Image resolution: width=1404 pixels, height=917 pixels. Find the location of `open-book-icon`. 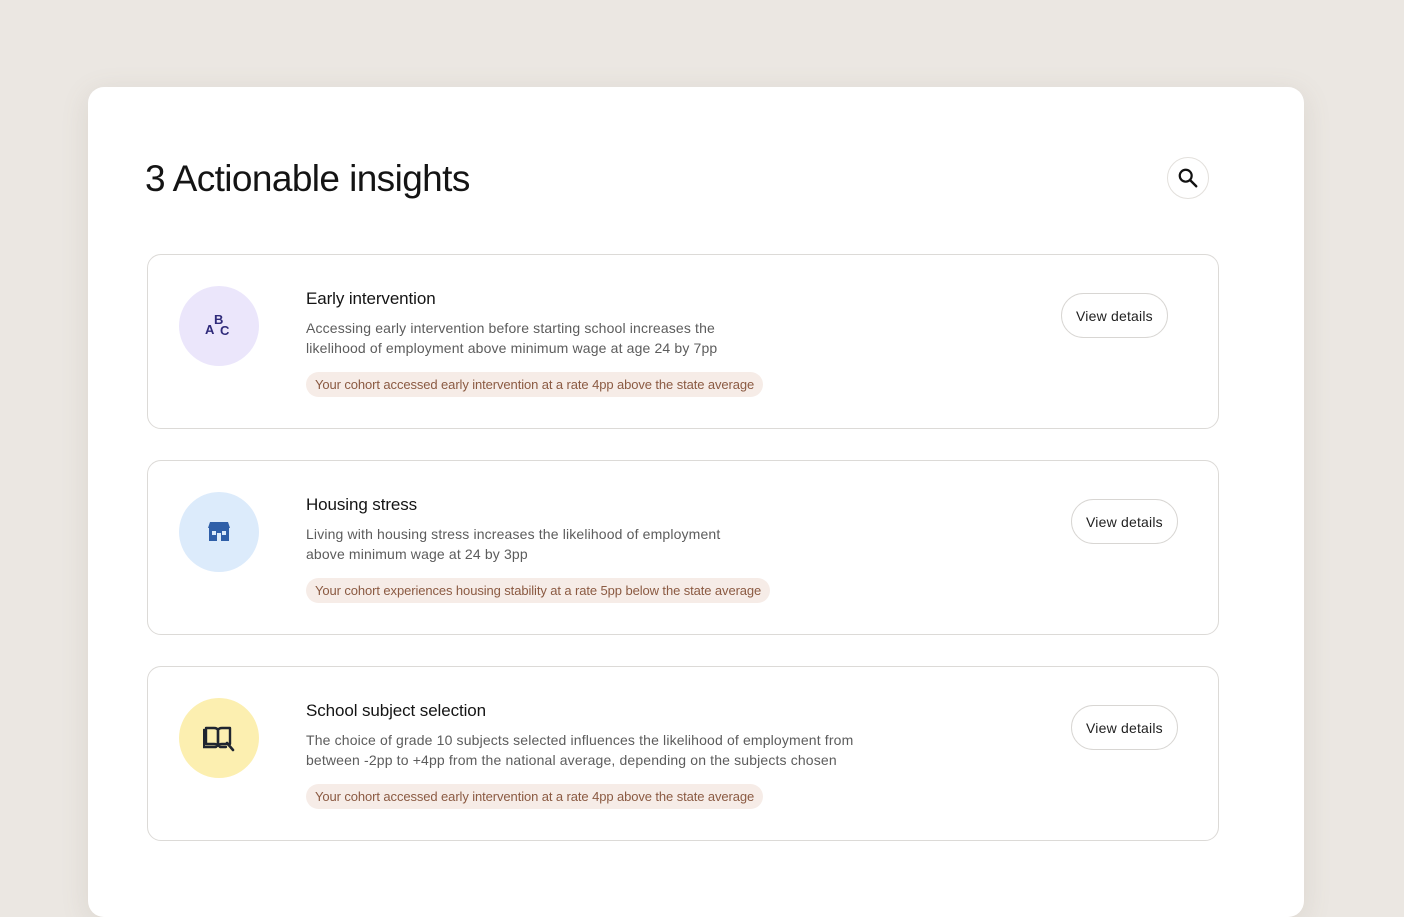

open-book-icon is located at coordinates (219, 739).